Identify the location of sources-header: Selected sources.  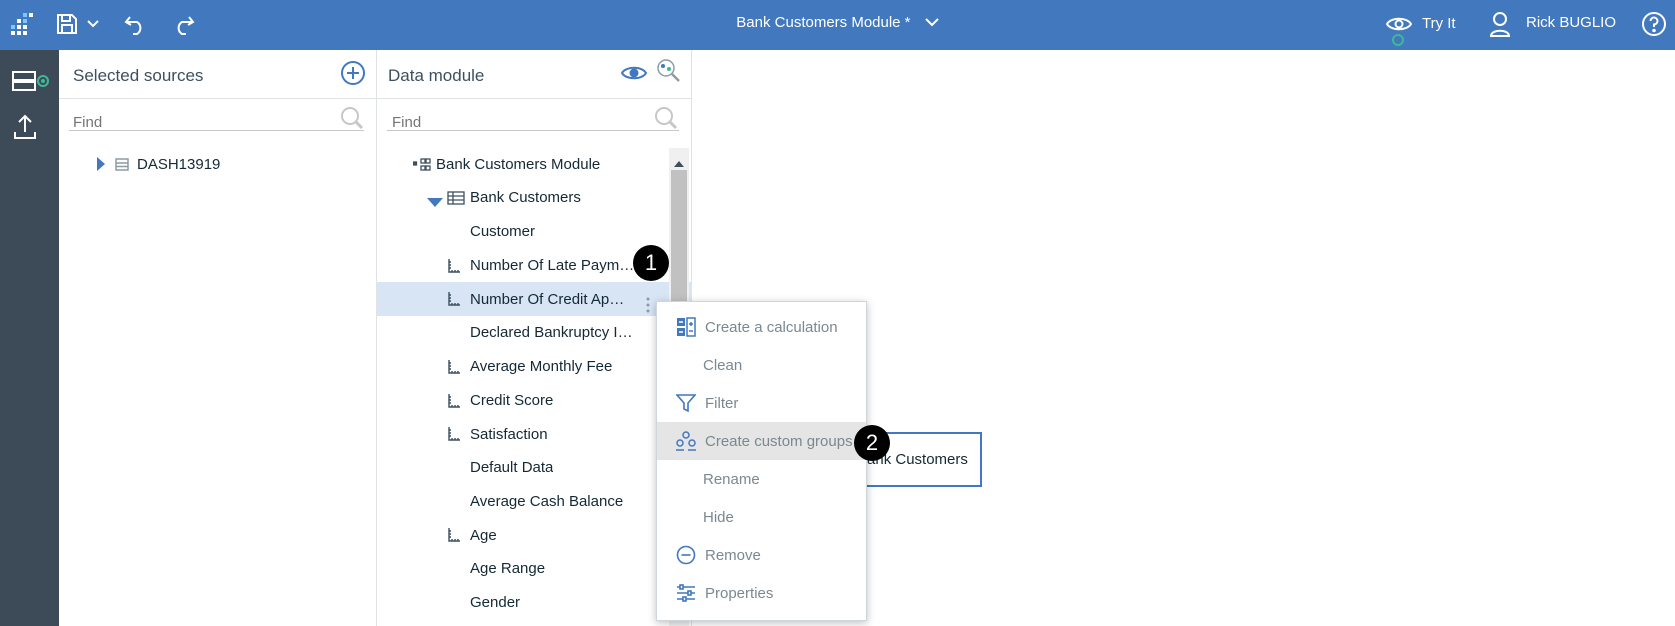
(217, 74).